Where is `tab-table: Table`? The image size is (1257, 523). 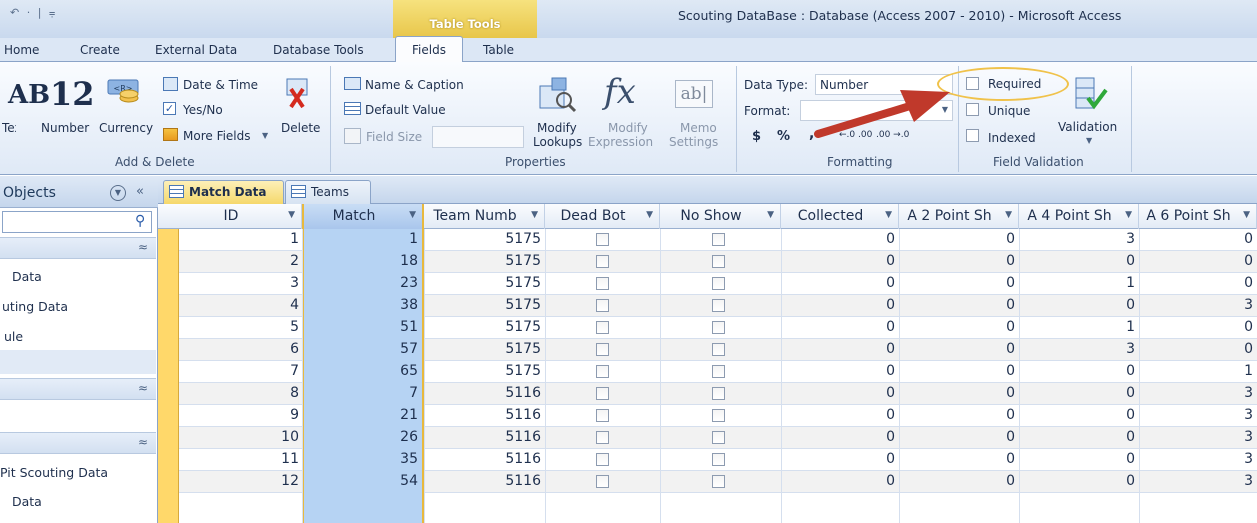
tab-table: Table is located at coordinates (498, 50).